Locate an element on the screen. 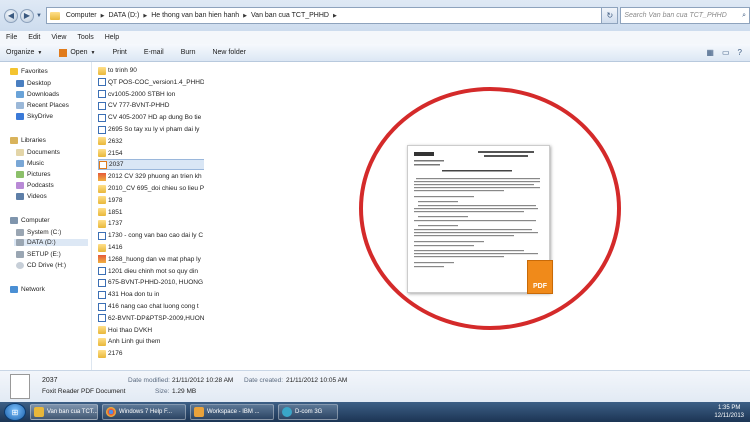 The width and height of the screenshot is (750, 422). folder-icon is located at coordinates (102, 212).